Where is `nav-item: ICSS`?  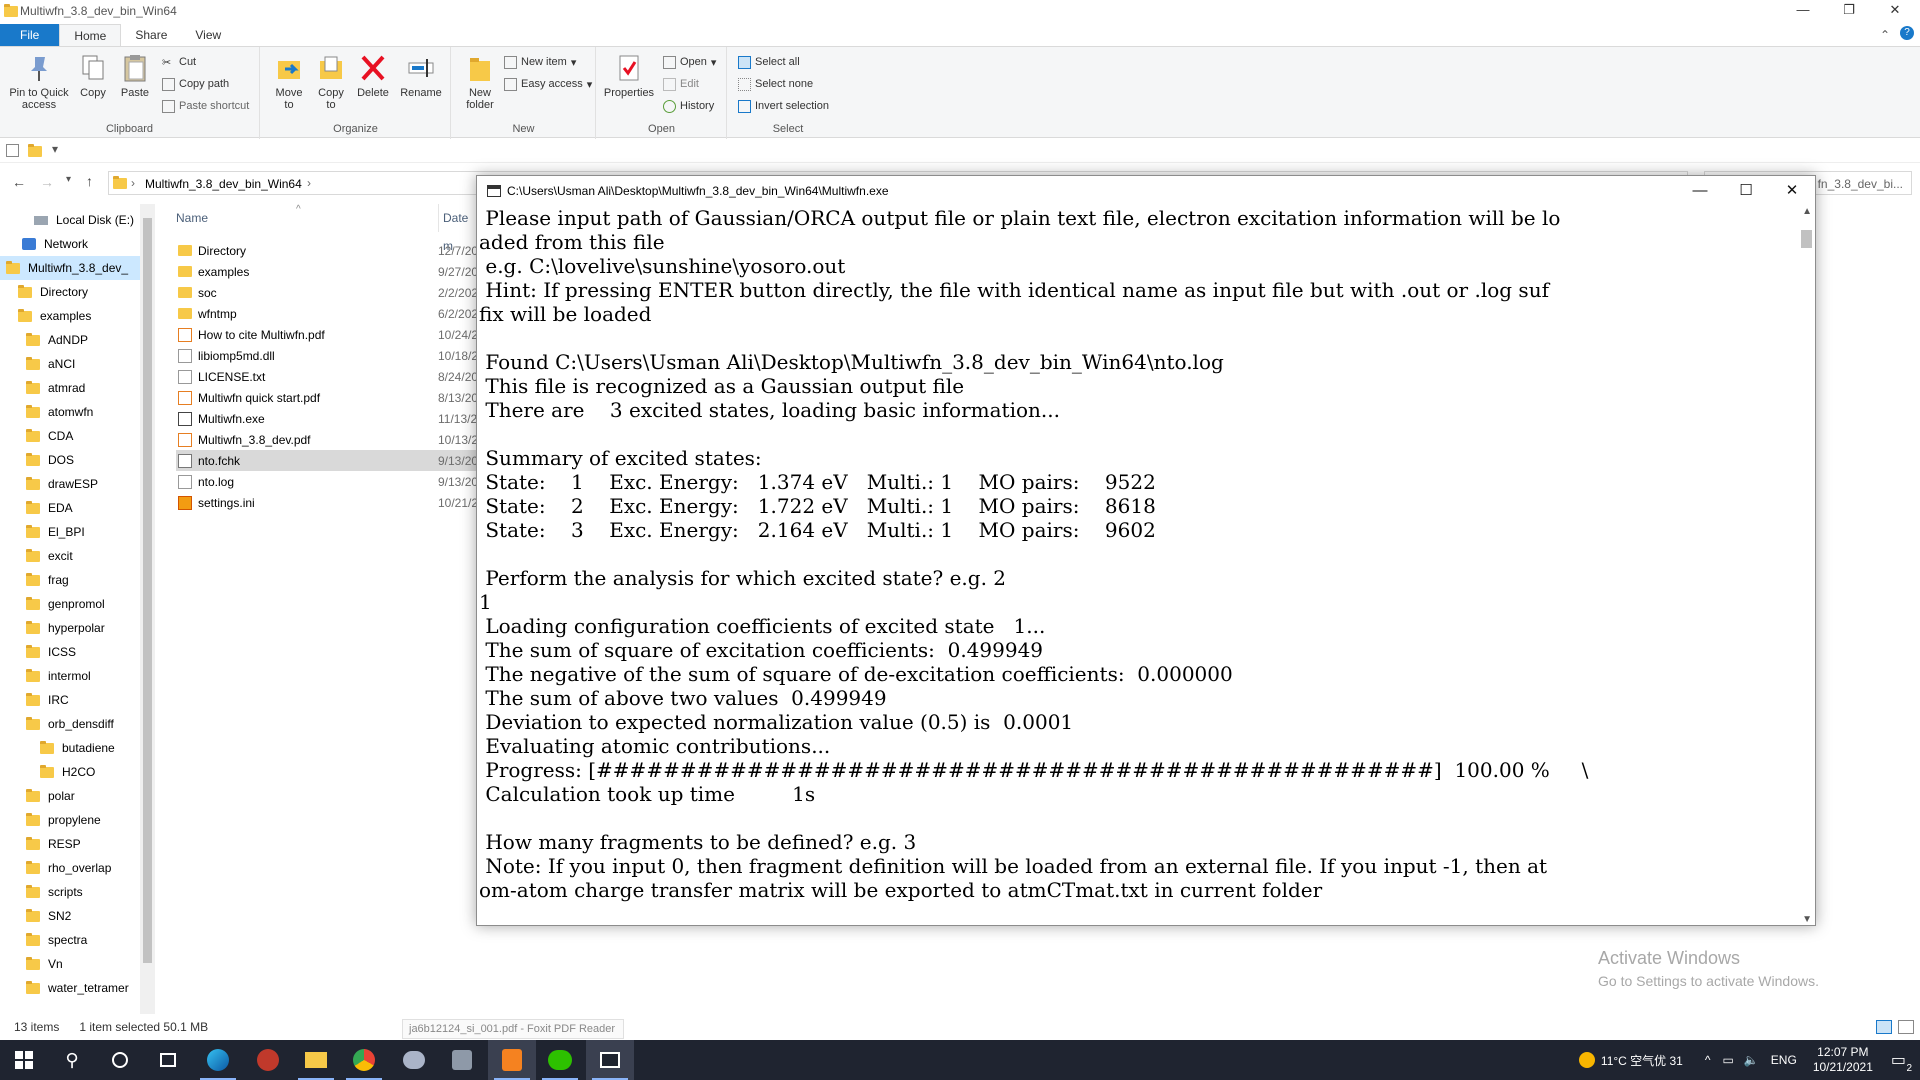
nav-item: ICSS is located at coordinates (70, 652).